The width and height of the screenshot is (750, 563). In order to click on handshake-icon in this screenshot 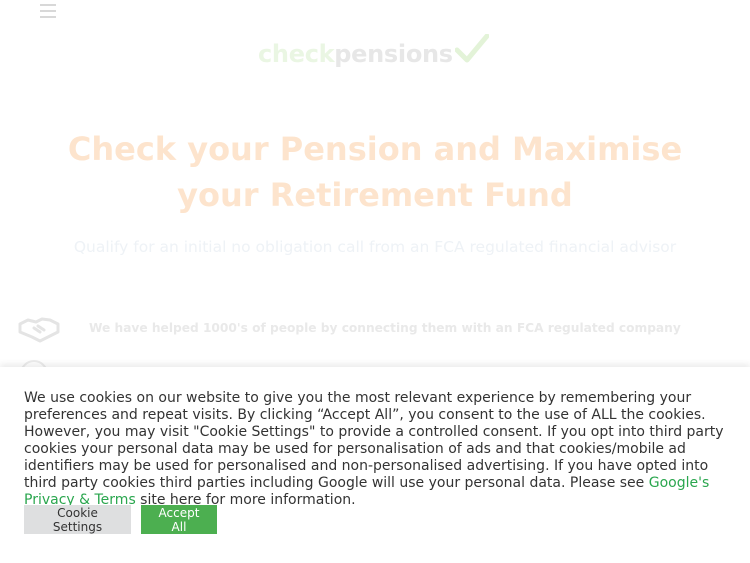, I will do `click(39, 330)`.